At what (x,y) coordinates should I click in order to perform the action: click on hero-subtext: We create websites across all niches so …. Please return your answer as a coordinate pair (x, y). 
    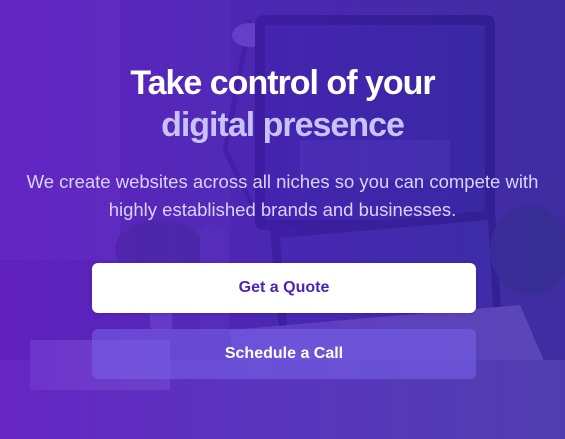
    Looking at the image, I should click on (282, 195).